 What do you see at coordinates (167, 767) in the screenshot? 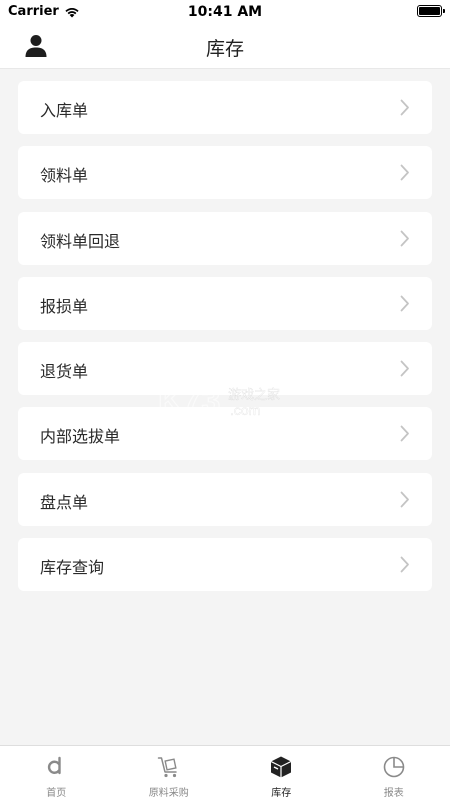
I see `cart-icon` at bounding box center [167, 767].